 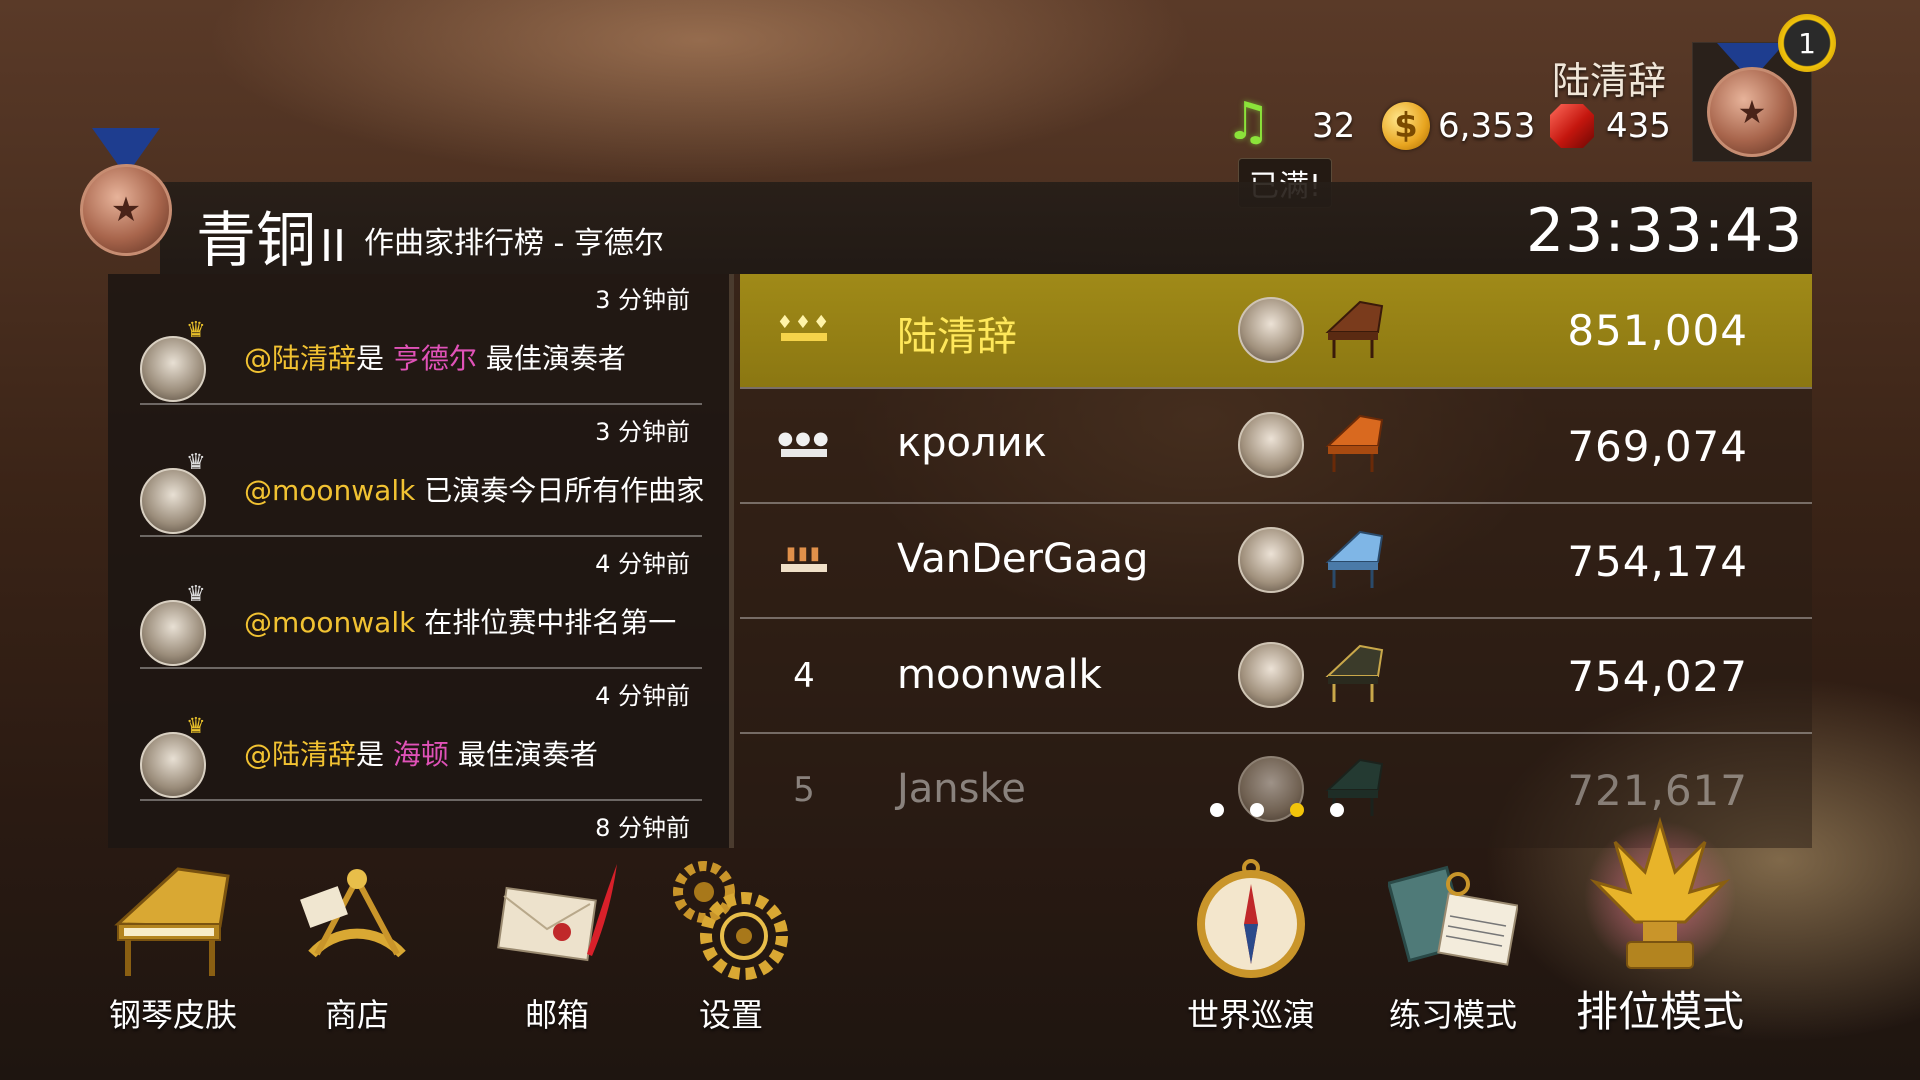 What do you see at coordinates (1657, 330) in the screenshot?
I see `leaderboard-score: 851,004` at bounding box center [1657, 330].